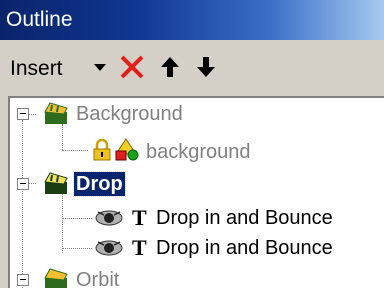 The width and height of the screenshot is (384, 288). Describe the element at coordinates (39, 19) in the screenshot. I see `window-title: Outline` at that location.